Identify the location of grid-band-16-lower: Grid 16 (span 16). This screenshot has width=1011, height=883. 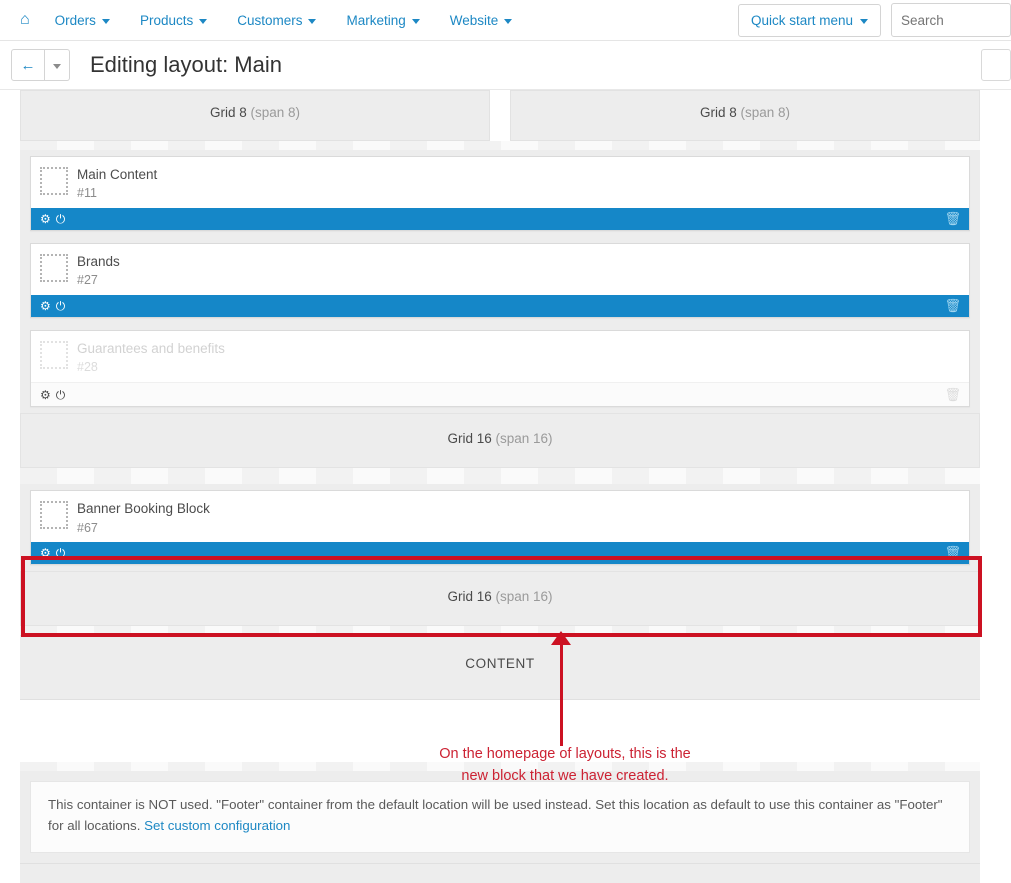
(500, 599).